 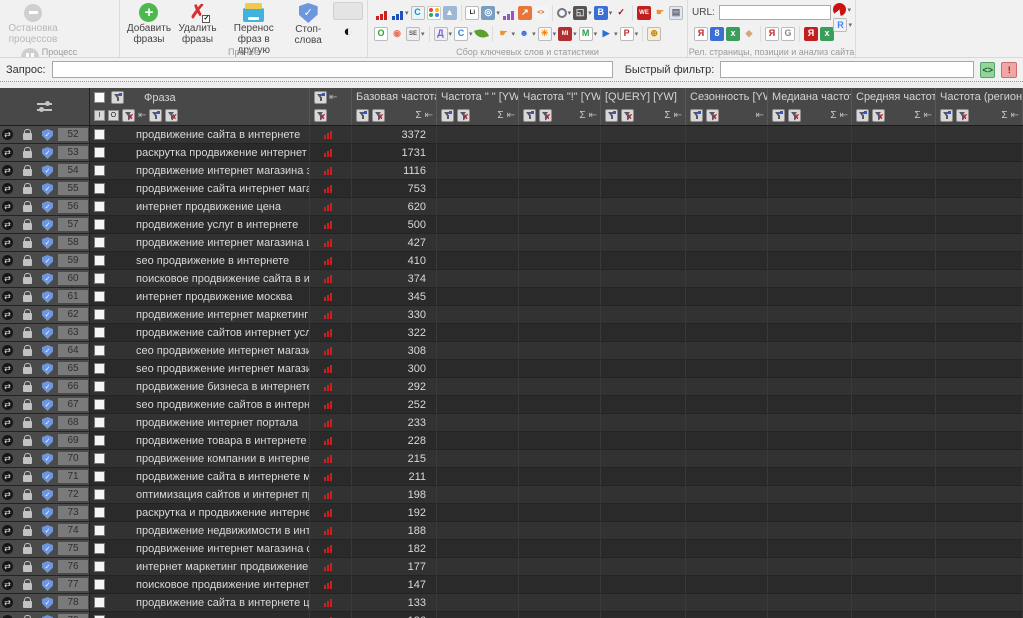 I want to click on webeffector-icon: WE, so click(x=644, y=12).